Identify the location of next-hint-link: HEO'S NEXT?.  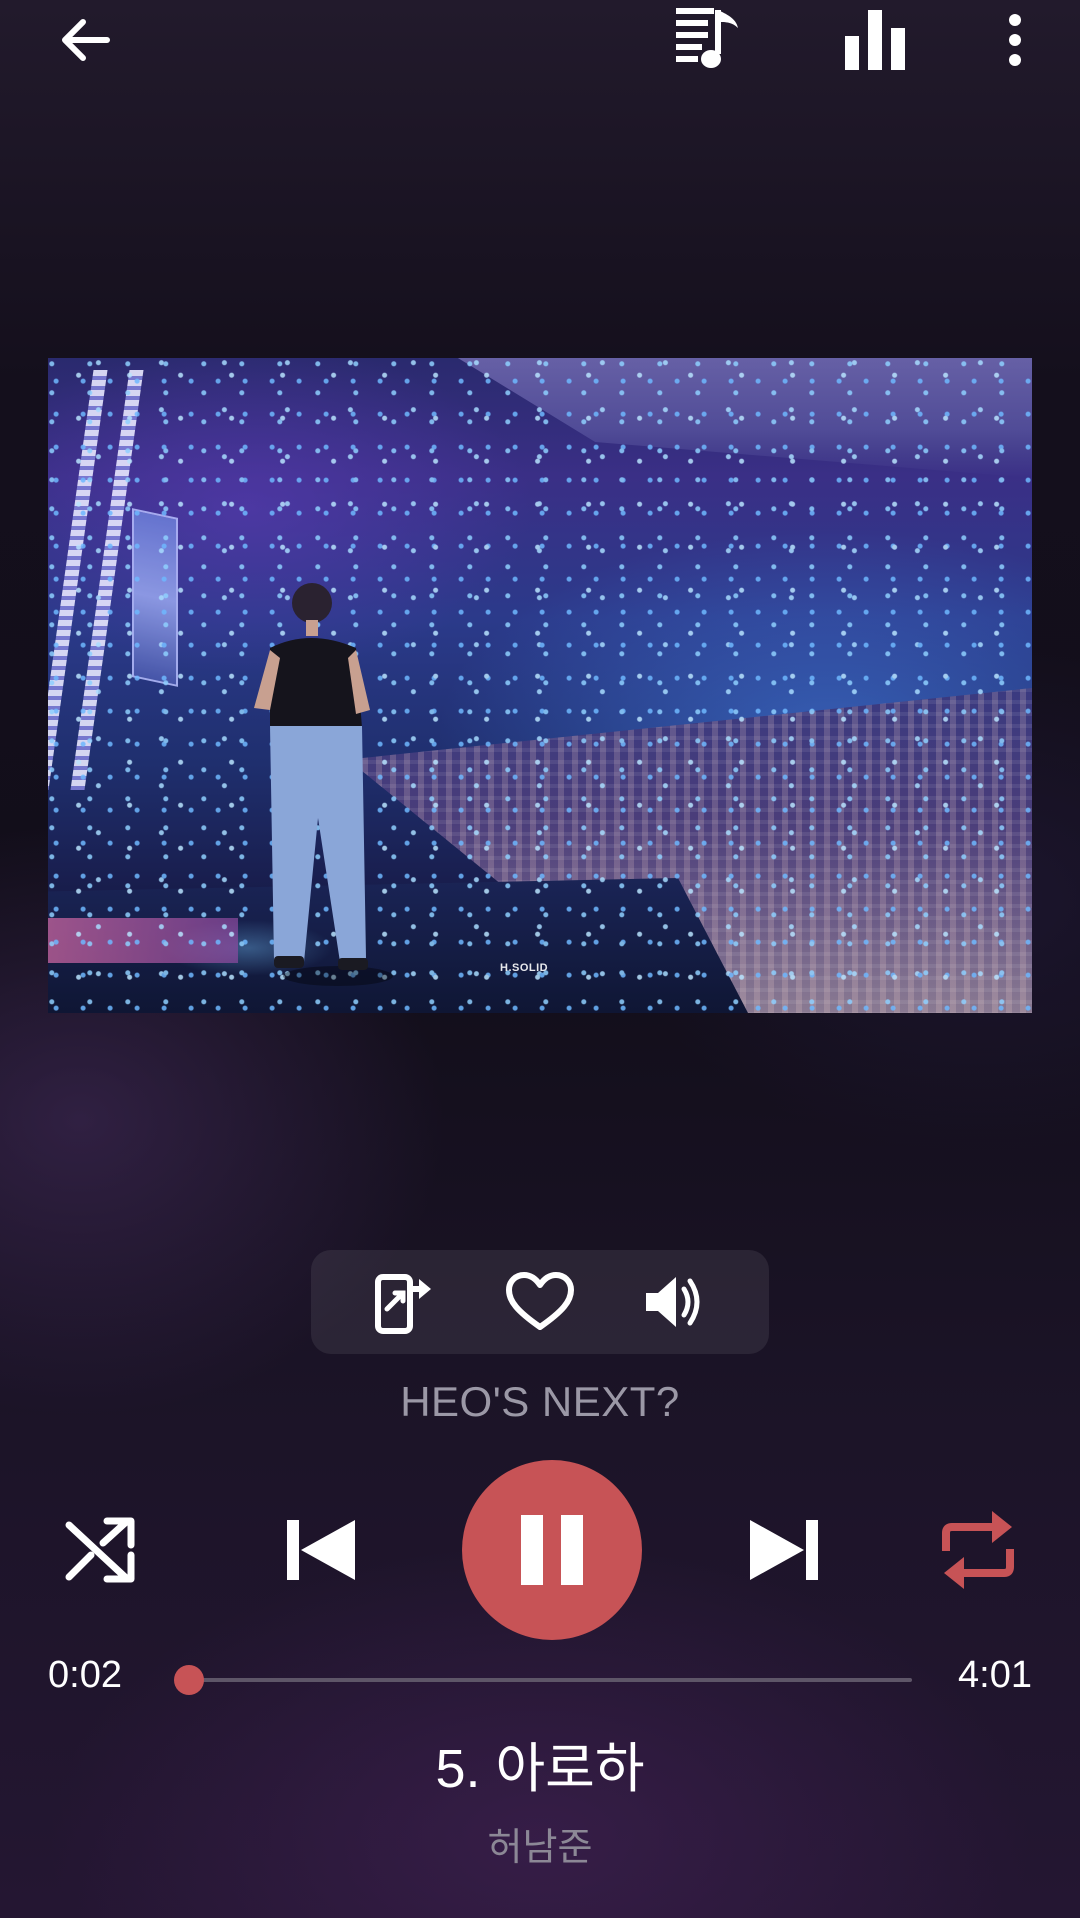
(540, 1402).